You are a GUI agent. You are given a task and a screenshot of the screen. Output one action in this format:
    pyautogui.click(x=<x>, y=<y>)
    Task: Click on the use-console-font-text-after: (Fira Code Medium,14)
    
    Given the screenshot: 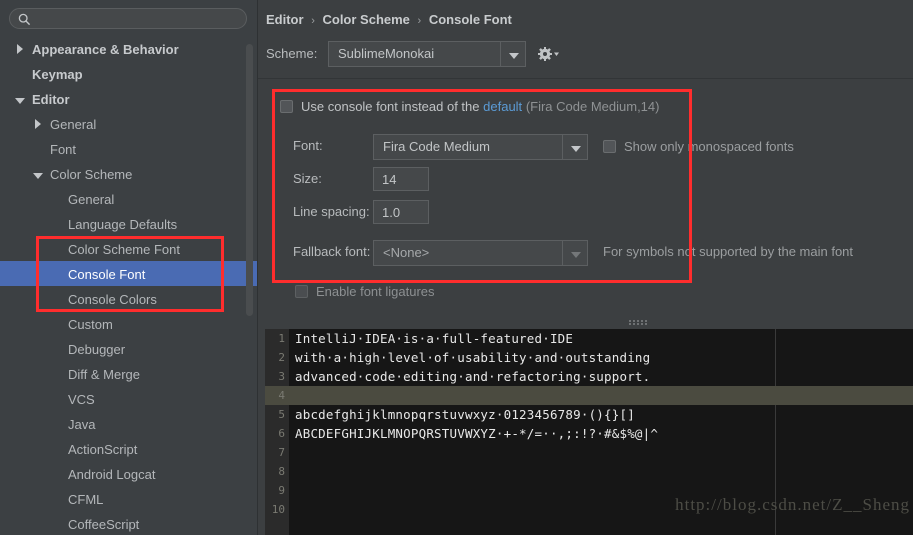 What is the action you would take?
    pyautogui.click(x=592, y=107)
    